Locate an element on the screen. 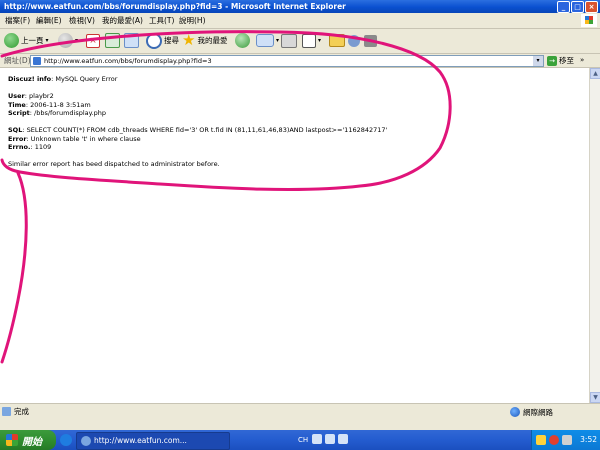  security-zone: 網際網路 is located at coordinates (531, 412).